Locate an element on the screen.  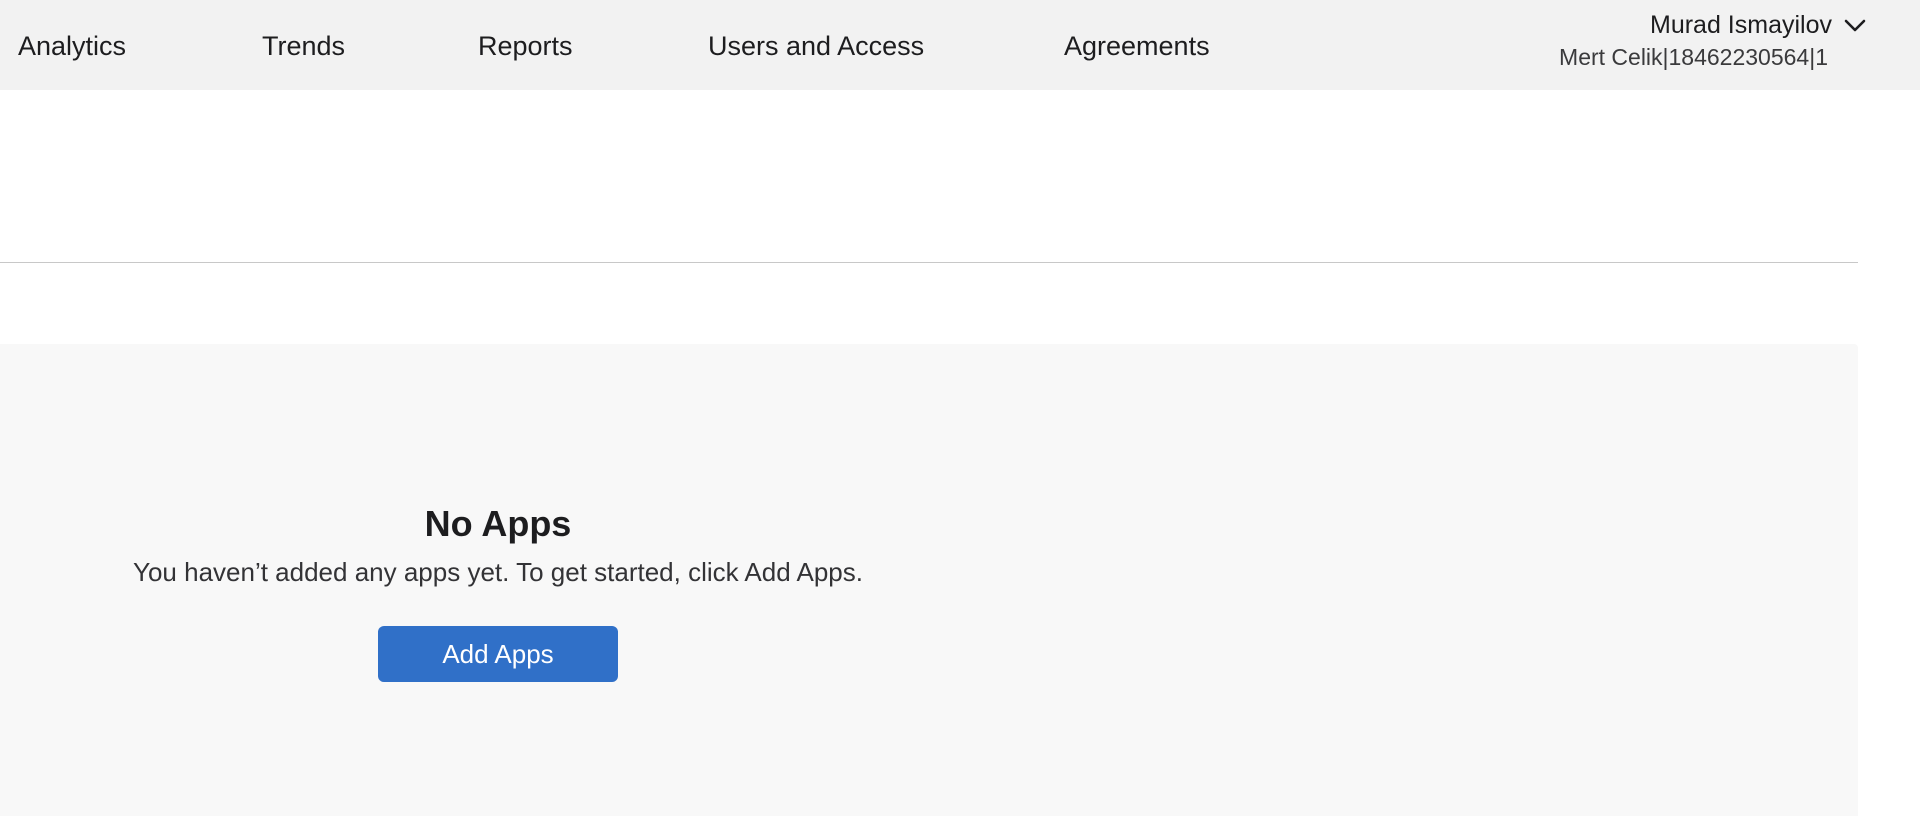
account-menu: Murad Ismayilov Mert Celik|18462230564|1 is located at coordinates (1712, 40).